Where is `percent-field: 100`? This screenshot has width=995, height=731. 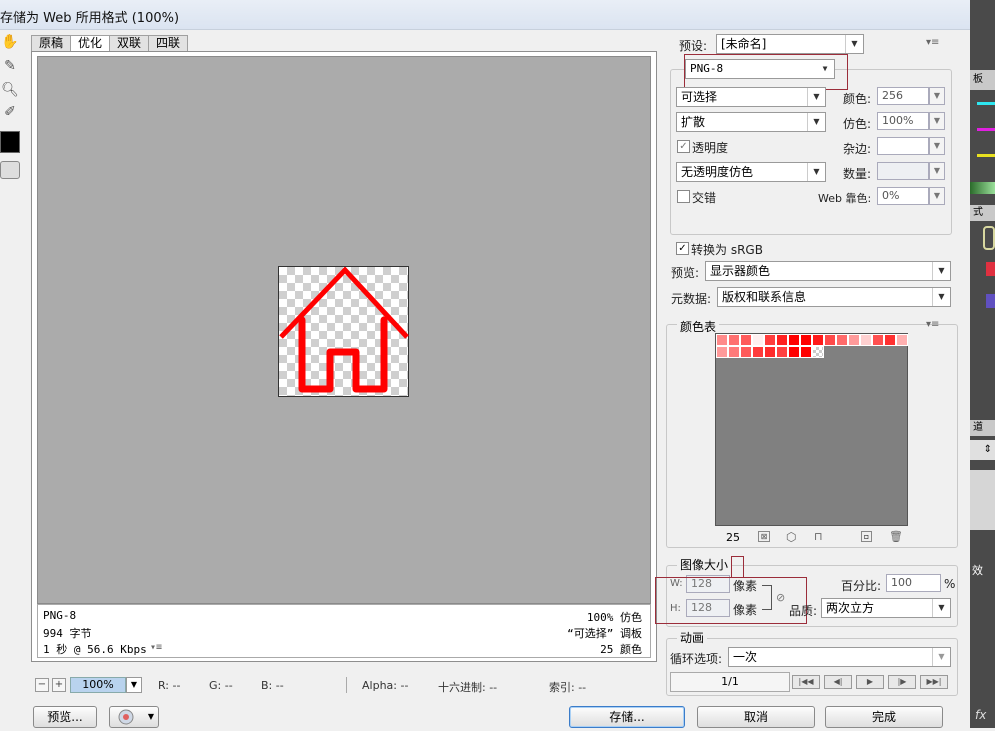 percent-field: 100 is located at coordinates (913, 583).